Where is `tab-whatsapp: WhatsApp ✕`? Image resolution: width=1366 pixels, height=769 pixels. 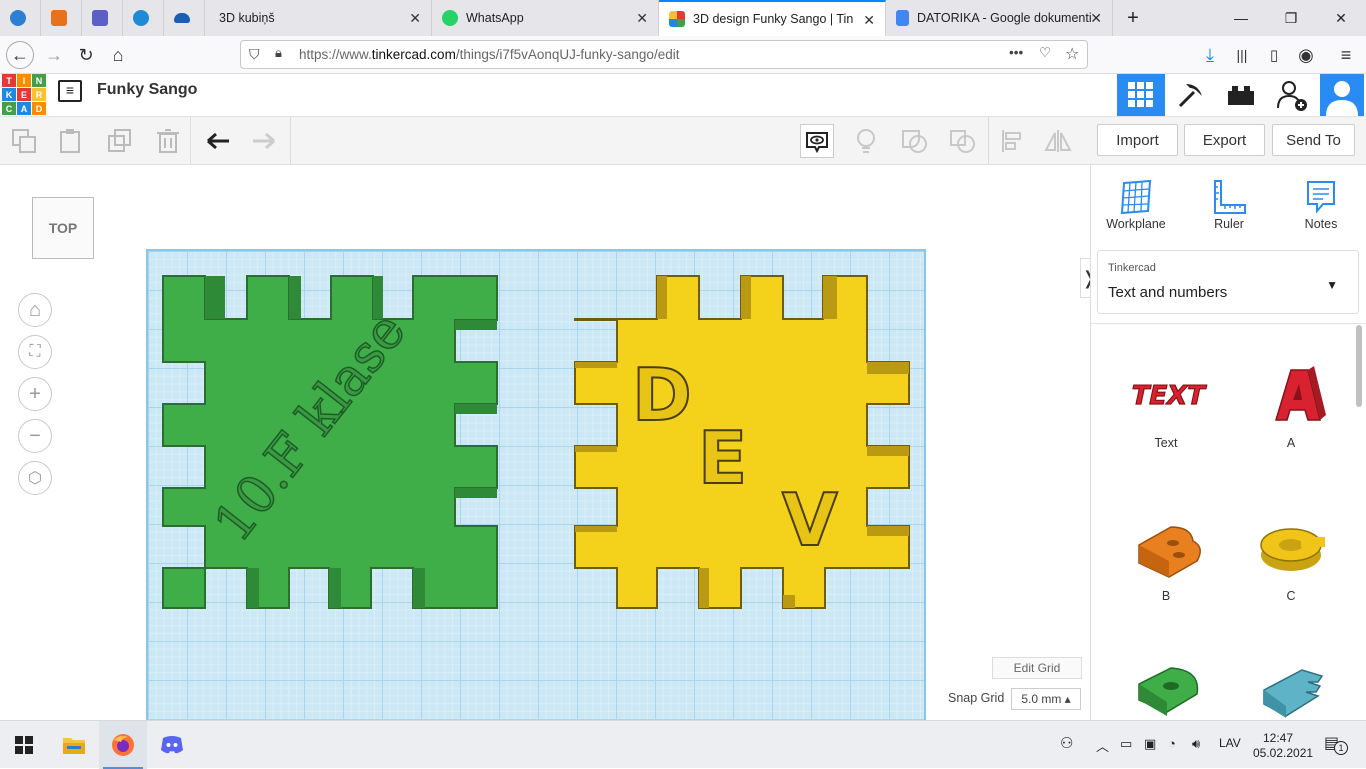
tab-whatsapp: WhatsApp ✕ is located at coordinates (545, 18).